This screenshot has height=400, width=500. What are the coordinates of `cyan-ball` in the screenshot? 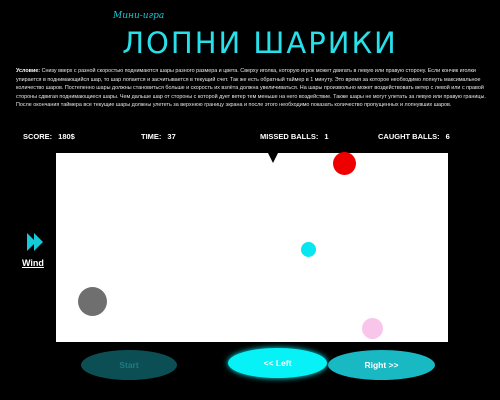 It's located at (308, 249).